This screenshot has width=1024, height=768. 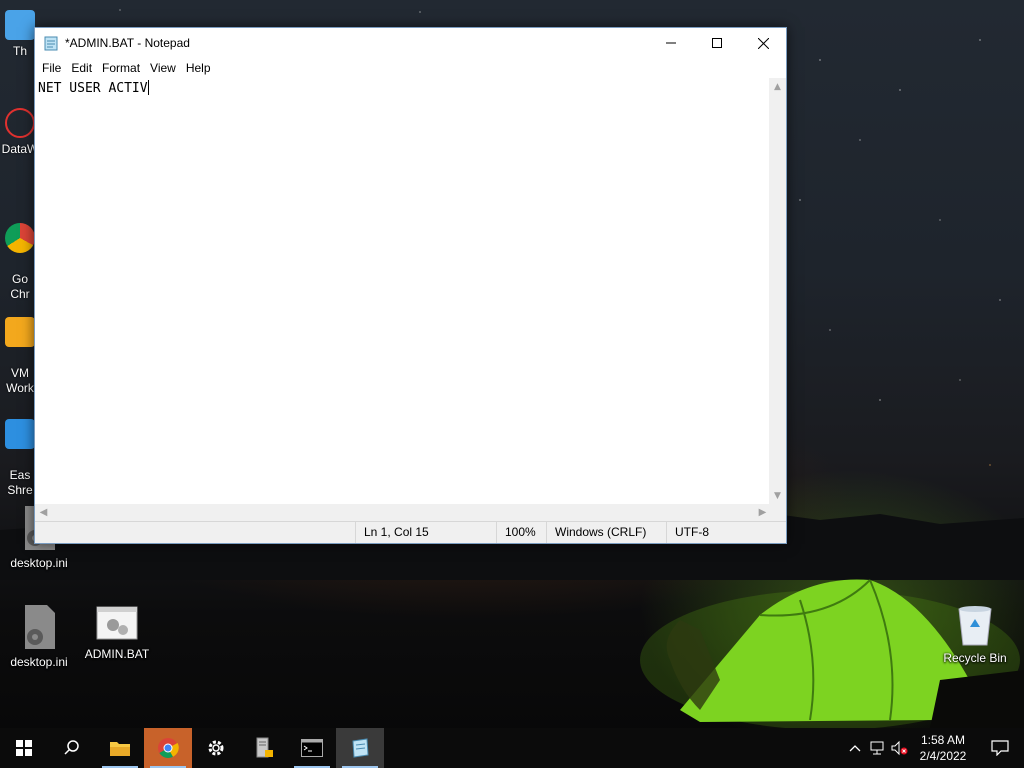 What do you see at coordinates (117, 623) in the screenshot?
I see `batch-file-icon` at bounding box center [117, 623].